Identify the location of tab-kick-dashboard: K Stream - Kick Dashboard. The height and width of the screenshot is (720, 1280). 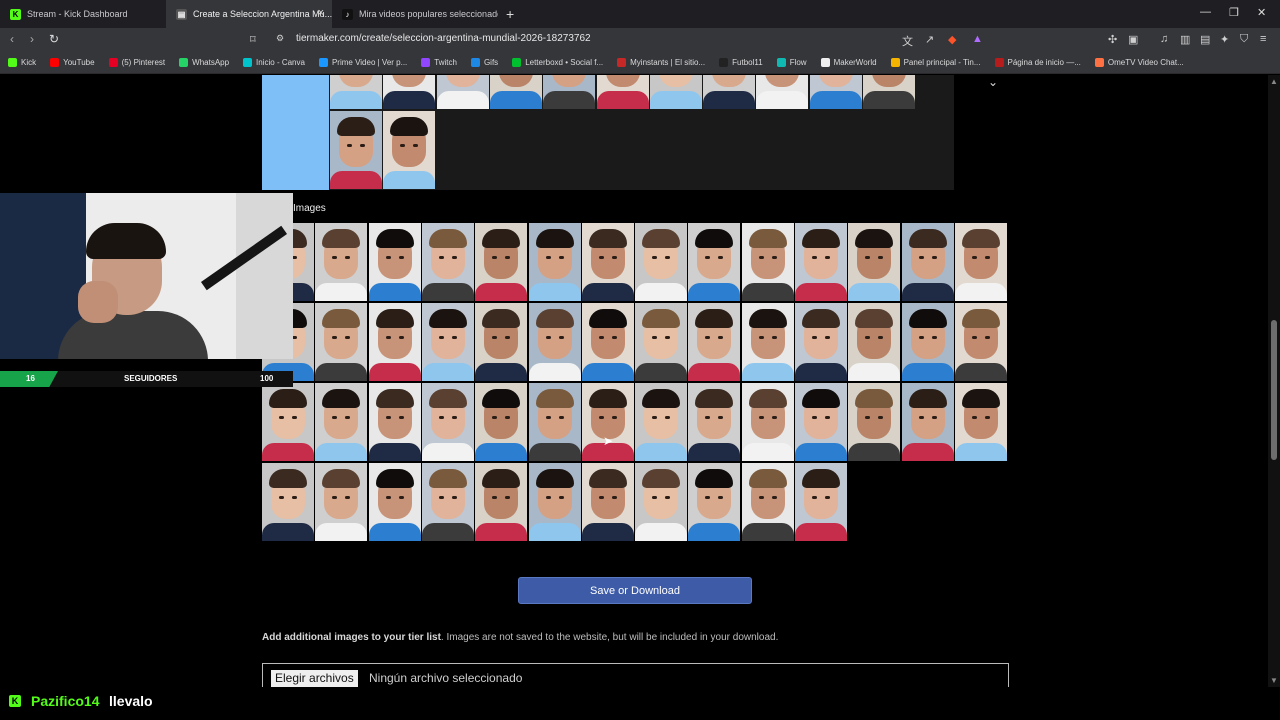
(83, 14).